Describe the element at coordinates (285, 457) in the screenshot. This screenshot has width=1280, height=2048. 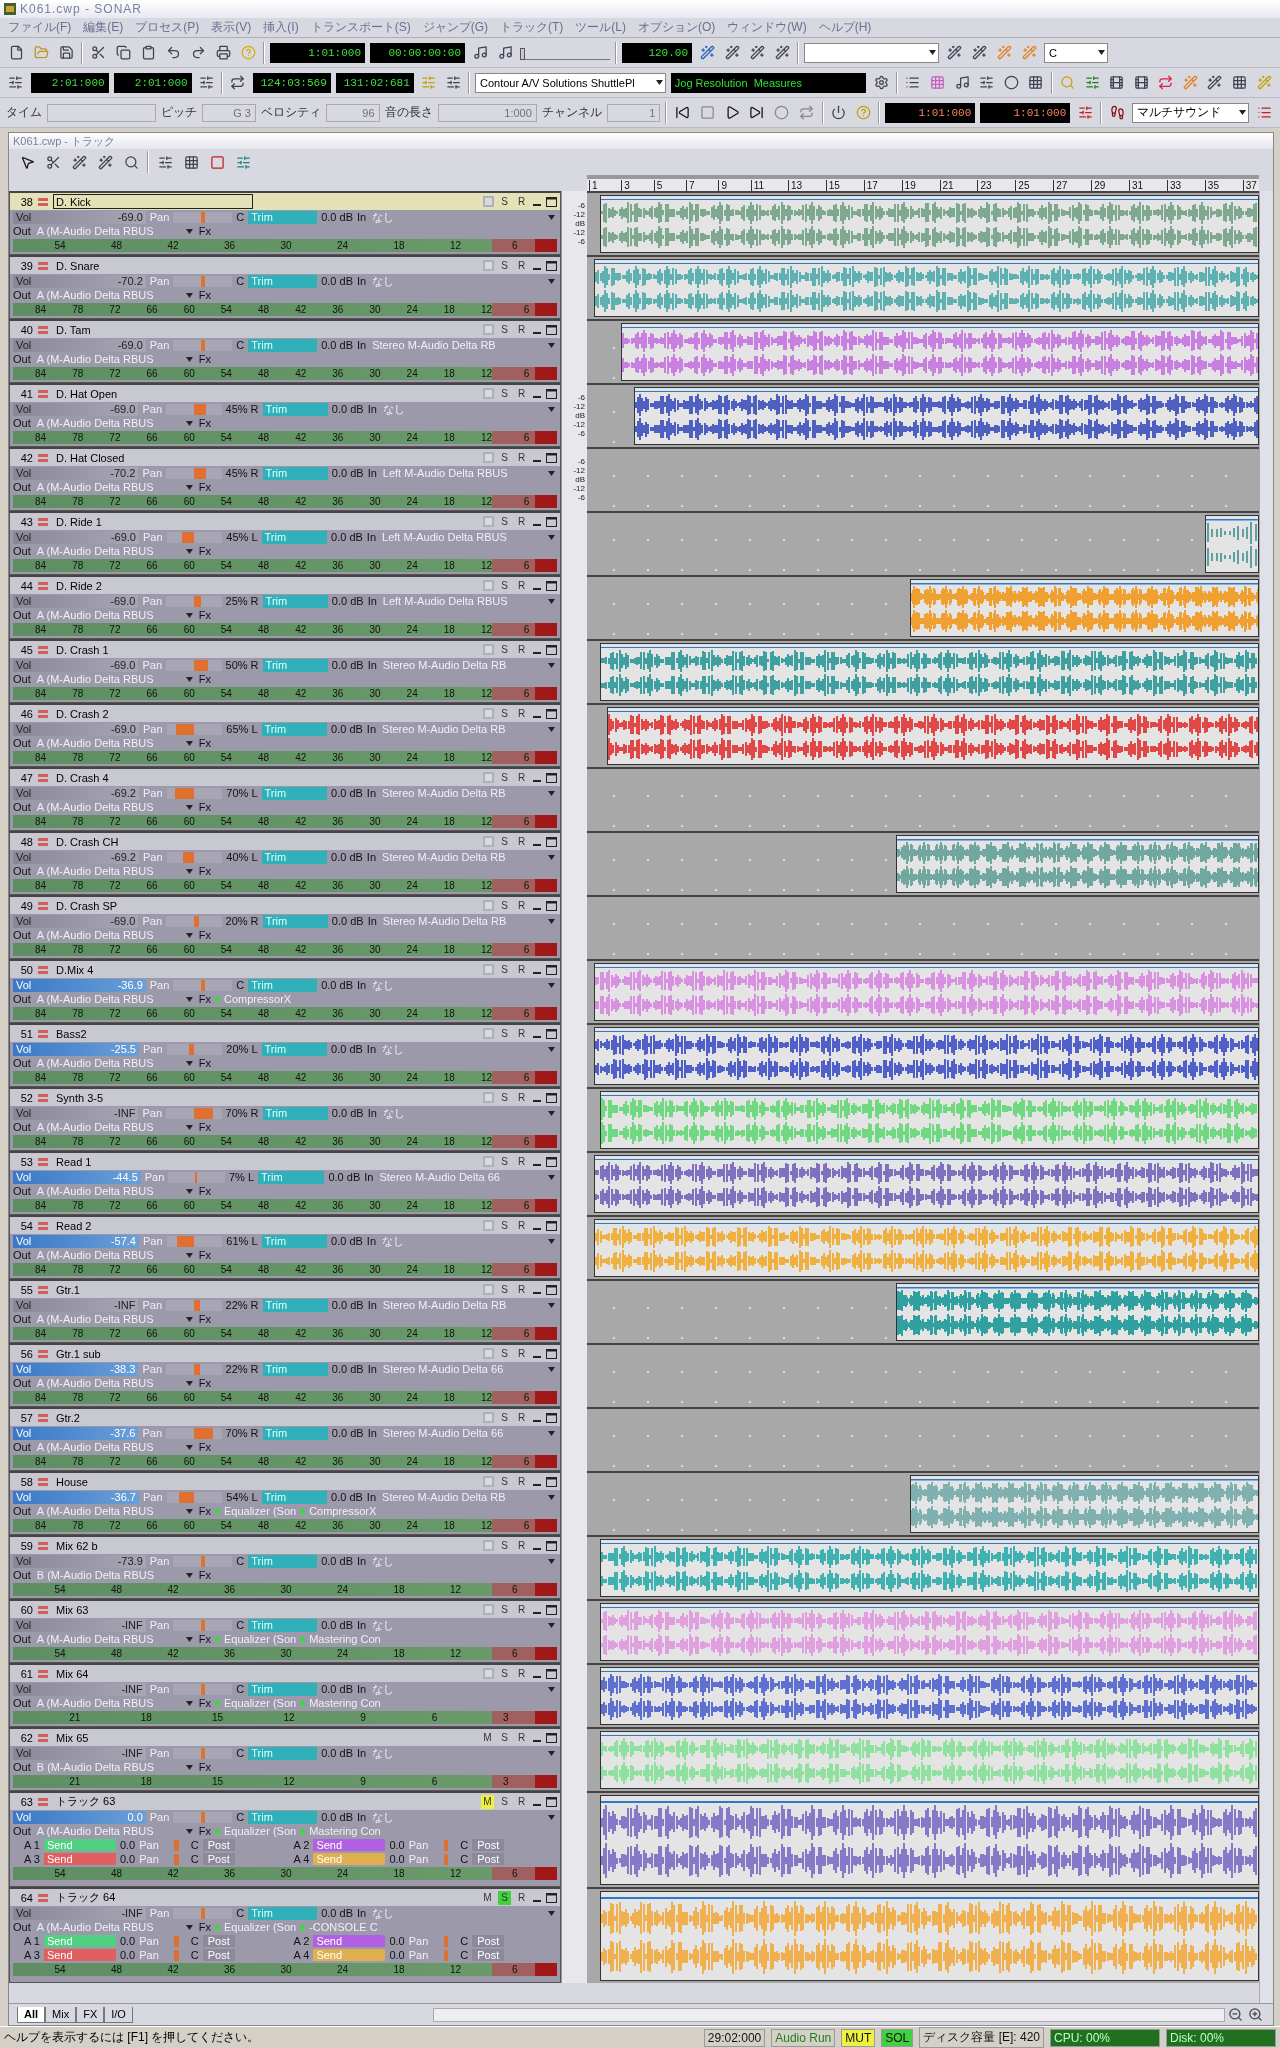
I see `track-header: 42 D. Hat Closed S R` at that location.